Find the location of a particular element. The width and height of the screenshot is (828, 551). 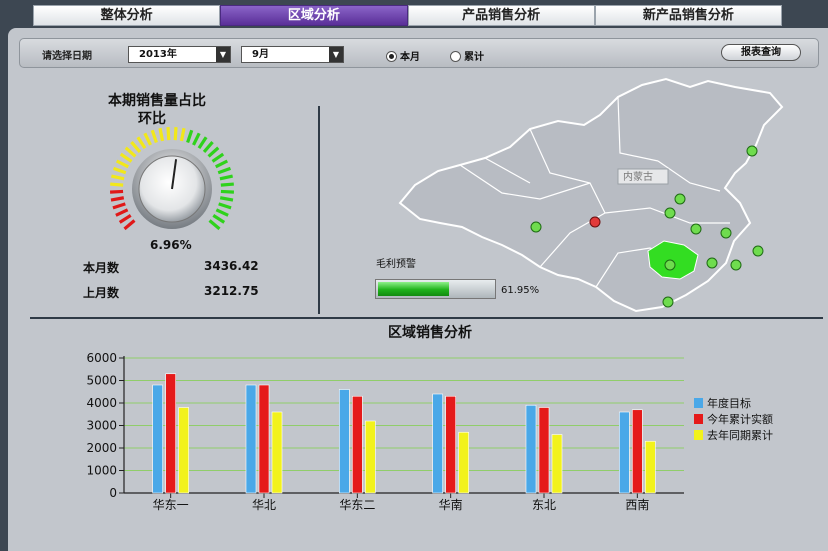

y-tick-label: 4000 is located at coordinates (101, 403).